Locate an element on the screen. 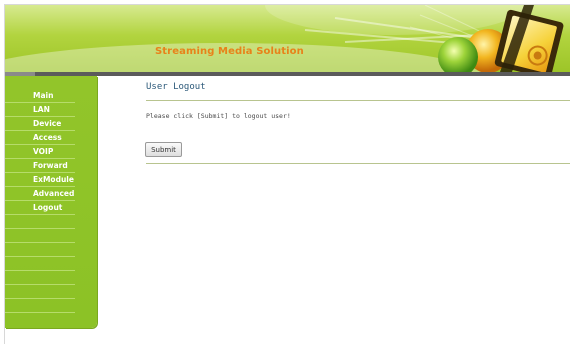 This screenshot has height=344, width=570. sidebar-item-forward: Forward is located at coordinates (40, 166).